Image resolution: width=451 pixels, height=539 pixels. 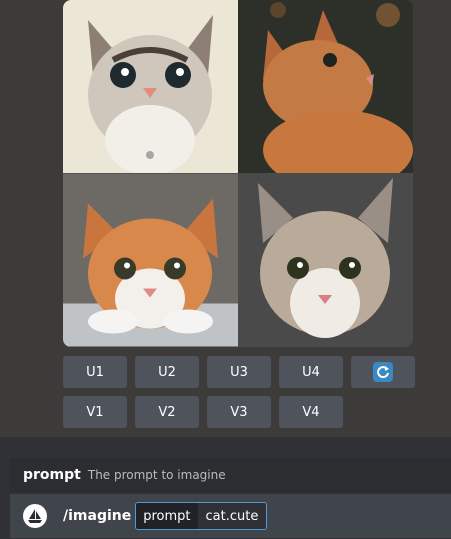 What do you see at coordinates (230, 475) in the screenshot?
I see `option-hint: prompt The prompt to imagine` at bounding box center [230, 475].